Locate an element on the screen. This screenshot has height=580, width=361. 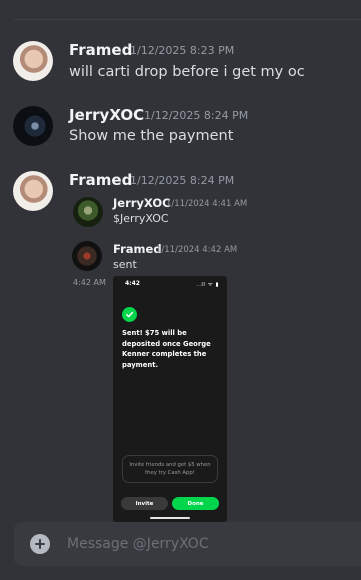
done-button: Done is located at coordinates (195, 503).